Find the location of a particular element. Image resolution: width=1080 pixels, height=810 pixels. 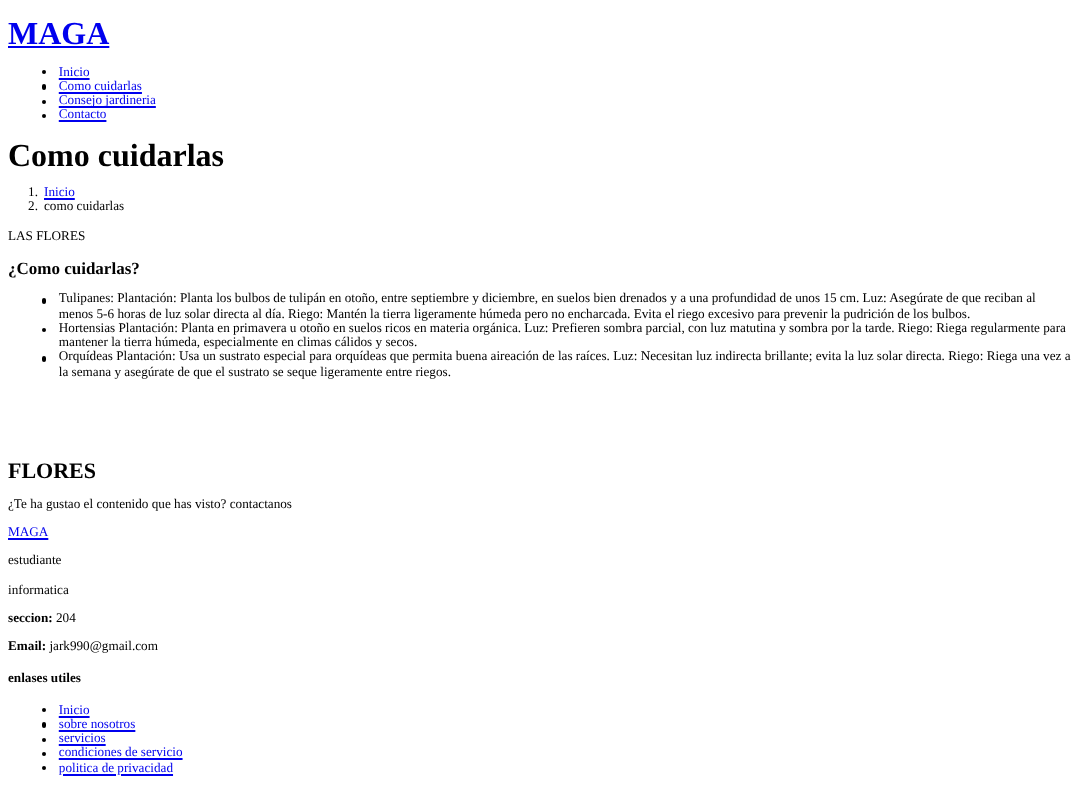

page-title: Como cuidarlas is located at coordinates (117, 157).